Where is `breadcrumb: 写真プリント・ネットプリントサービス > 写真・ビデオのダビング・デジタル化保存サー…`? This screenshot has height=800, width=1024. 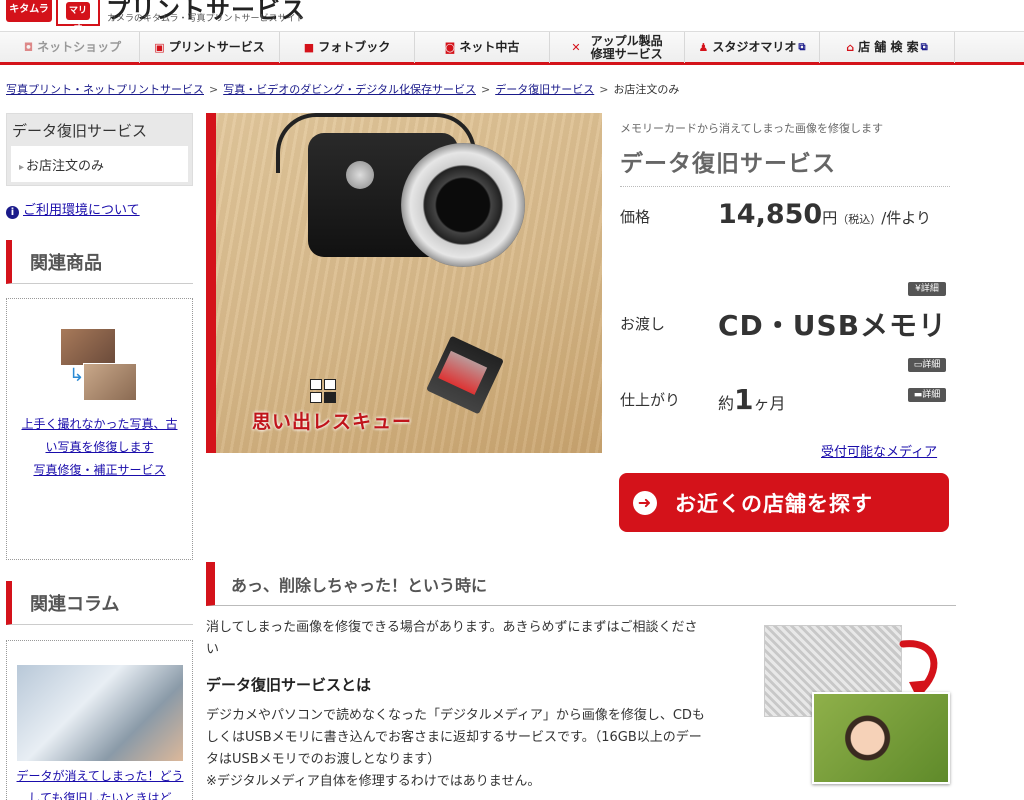
breadcrumb: 写真プリント・ネットプリントサービス > 写真・ビデオのダビング・デジタル化保存サー… is located at coordinates (342, 89).